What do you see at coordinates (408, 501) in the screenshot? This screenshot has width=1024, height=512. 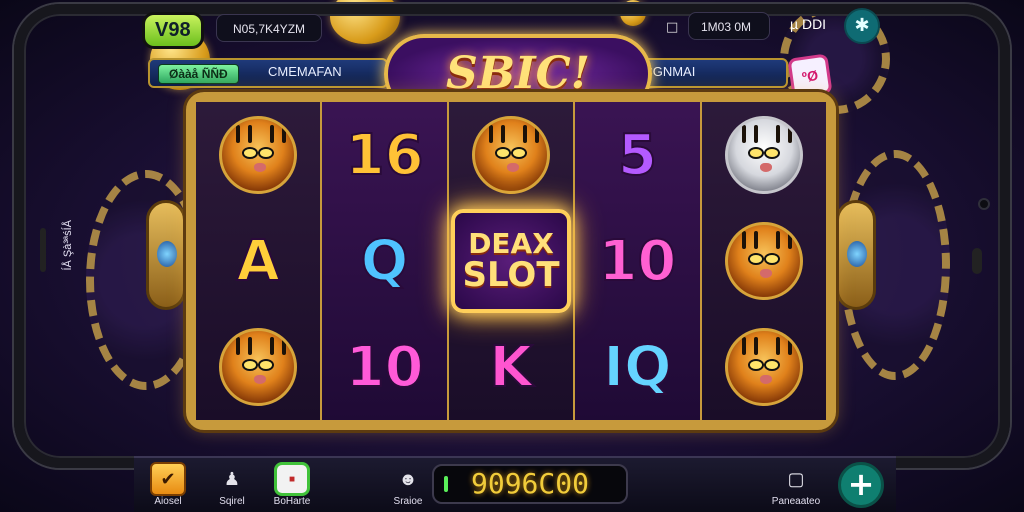 I see `bottom-item-label: Sraioe` at bounding box center [408, 501].